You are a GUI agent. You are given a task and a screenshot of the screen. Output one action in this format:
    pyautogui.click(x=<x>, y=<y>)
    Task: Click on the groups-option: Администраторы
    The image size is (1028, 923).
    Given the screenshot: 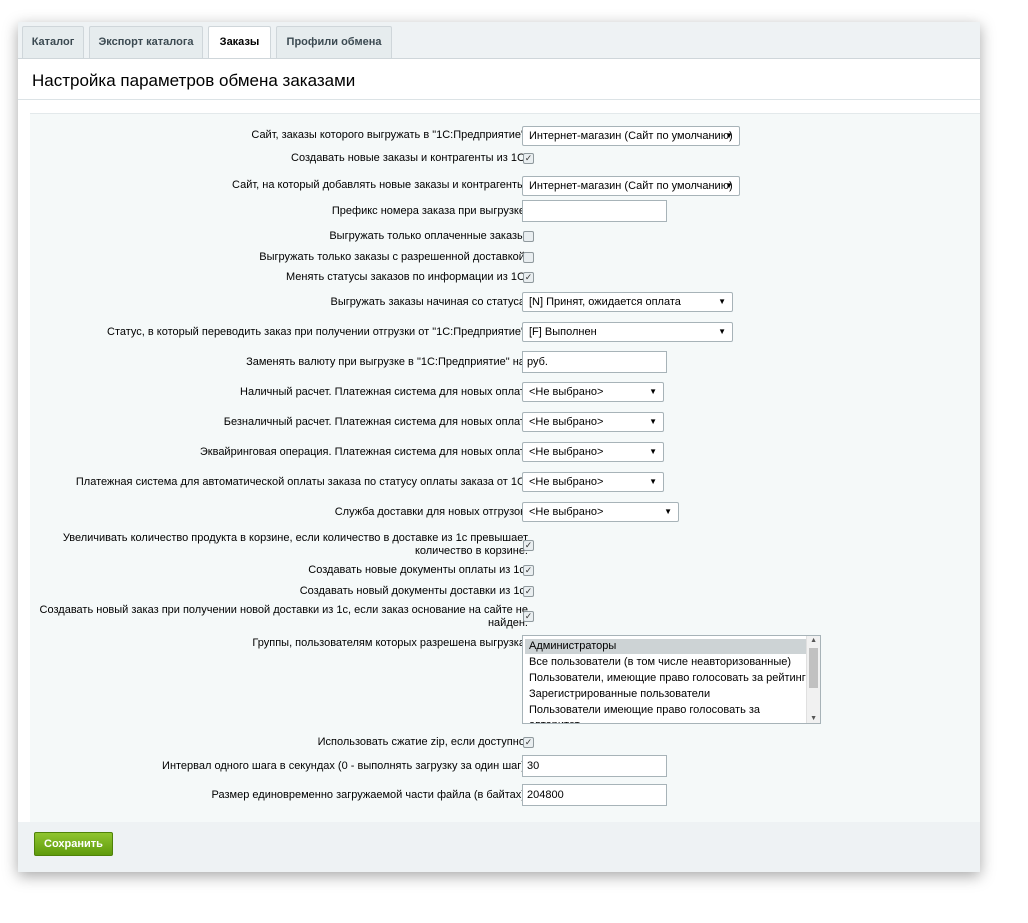 What is the action you would take?
    pyautogui.click(x=667, y=646)
    